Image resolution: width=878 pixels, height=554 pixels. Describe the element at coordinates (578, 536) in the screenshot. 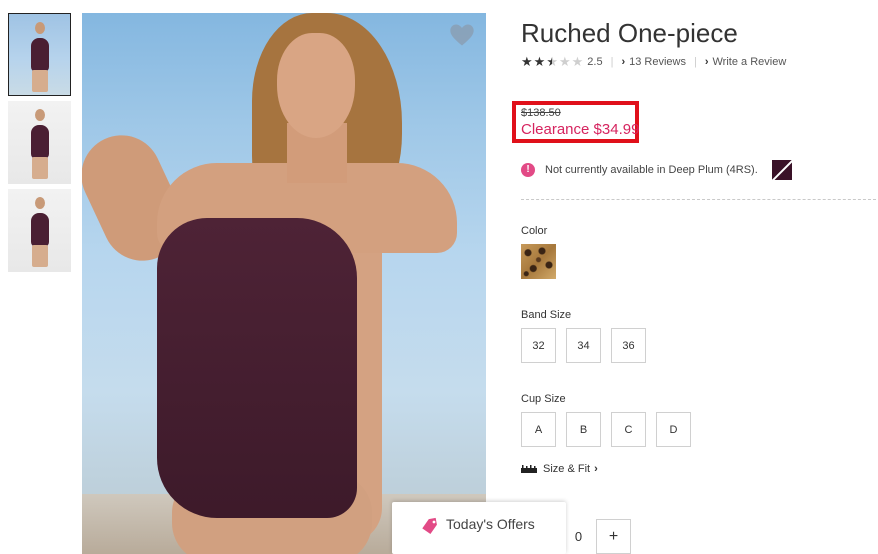

I see `quantity-value: 0` at that location.